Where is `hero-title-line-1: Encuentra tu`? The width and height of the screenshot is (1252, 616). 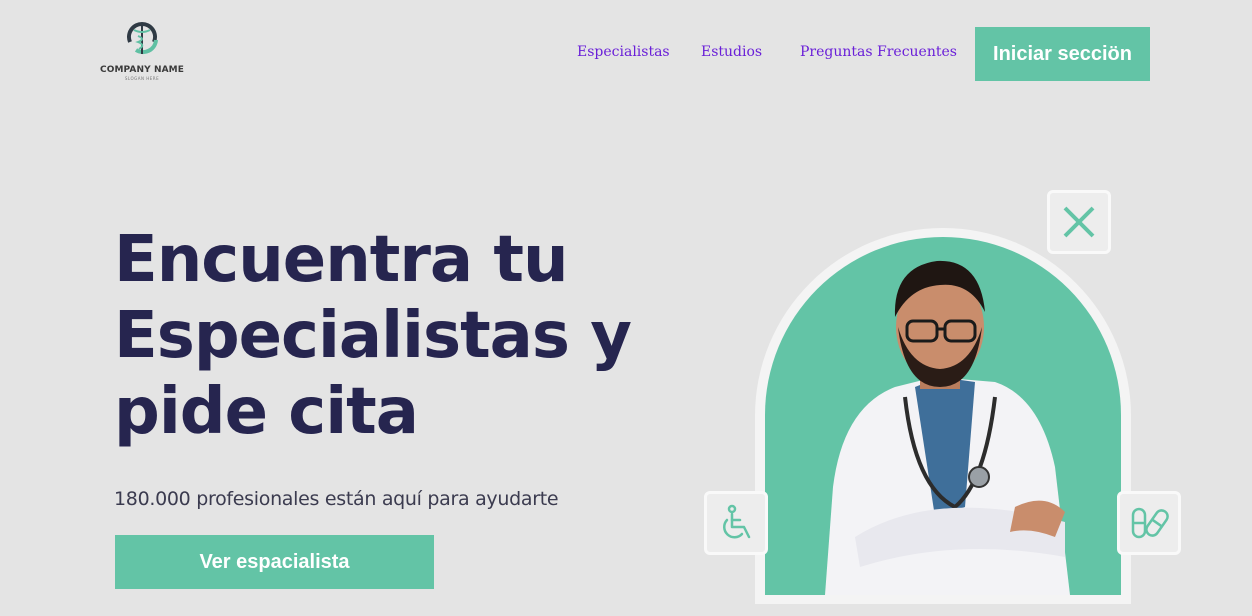
hero-title-line-1: Encuentra tu is located at coordinates (341, 260).